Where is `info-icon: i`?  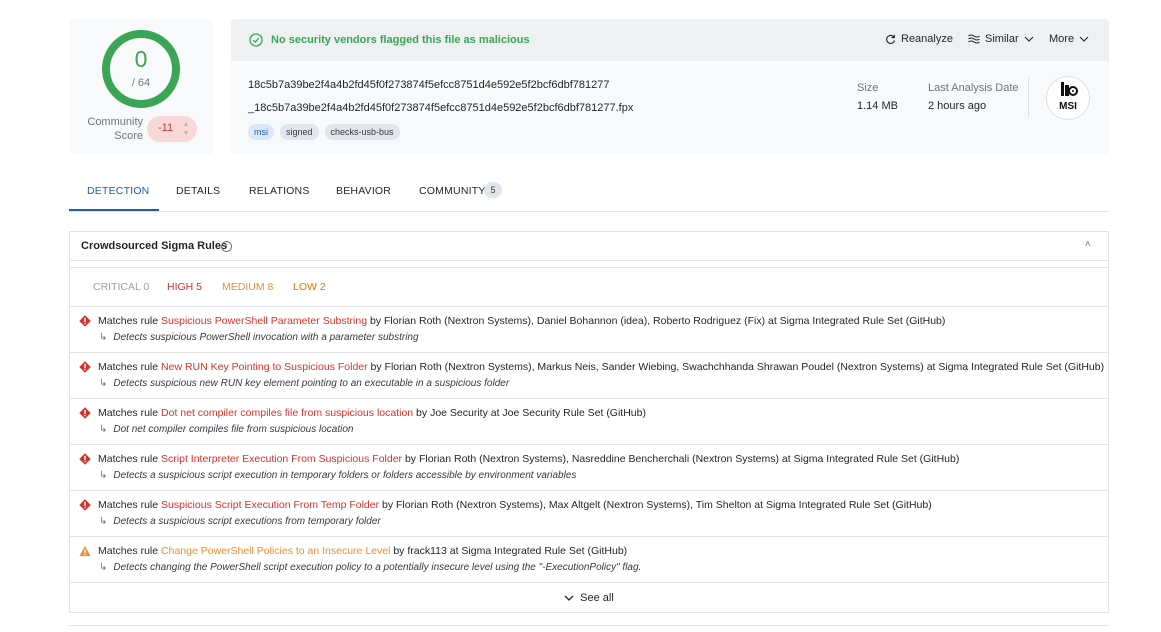 info-icon: i is located at coordinates (226, 246).